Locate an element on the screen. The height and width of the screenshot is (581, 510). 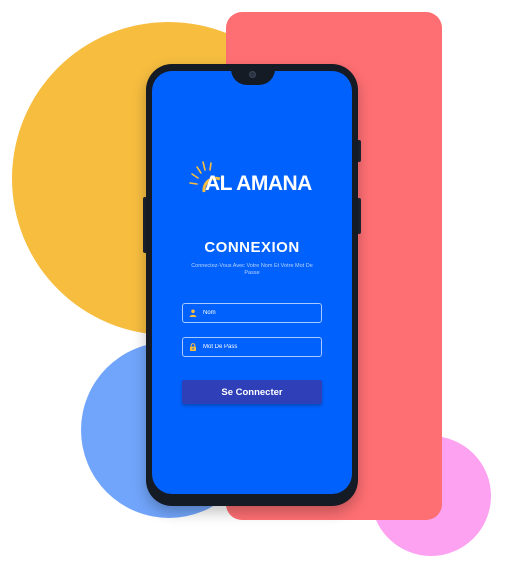
al-amana-logo: AL AMANA is located at coordinates (253, 182).